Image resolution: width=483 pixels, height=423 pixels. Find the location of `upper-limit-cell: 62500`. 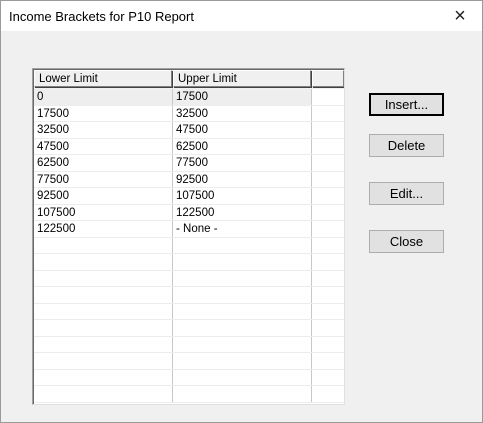

upper-limit-cell: 62500 is located at coordinates (242, 146).